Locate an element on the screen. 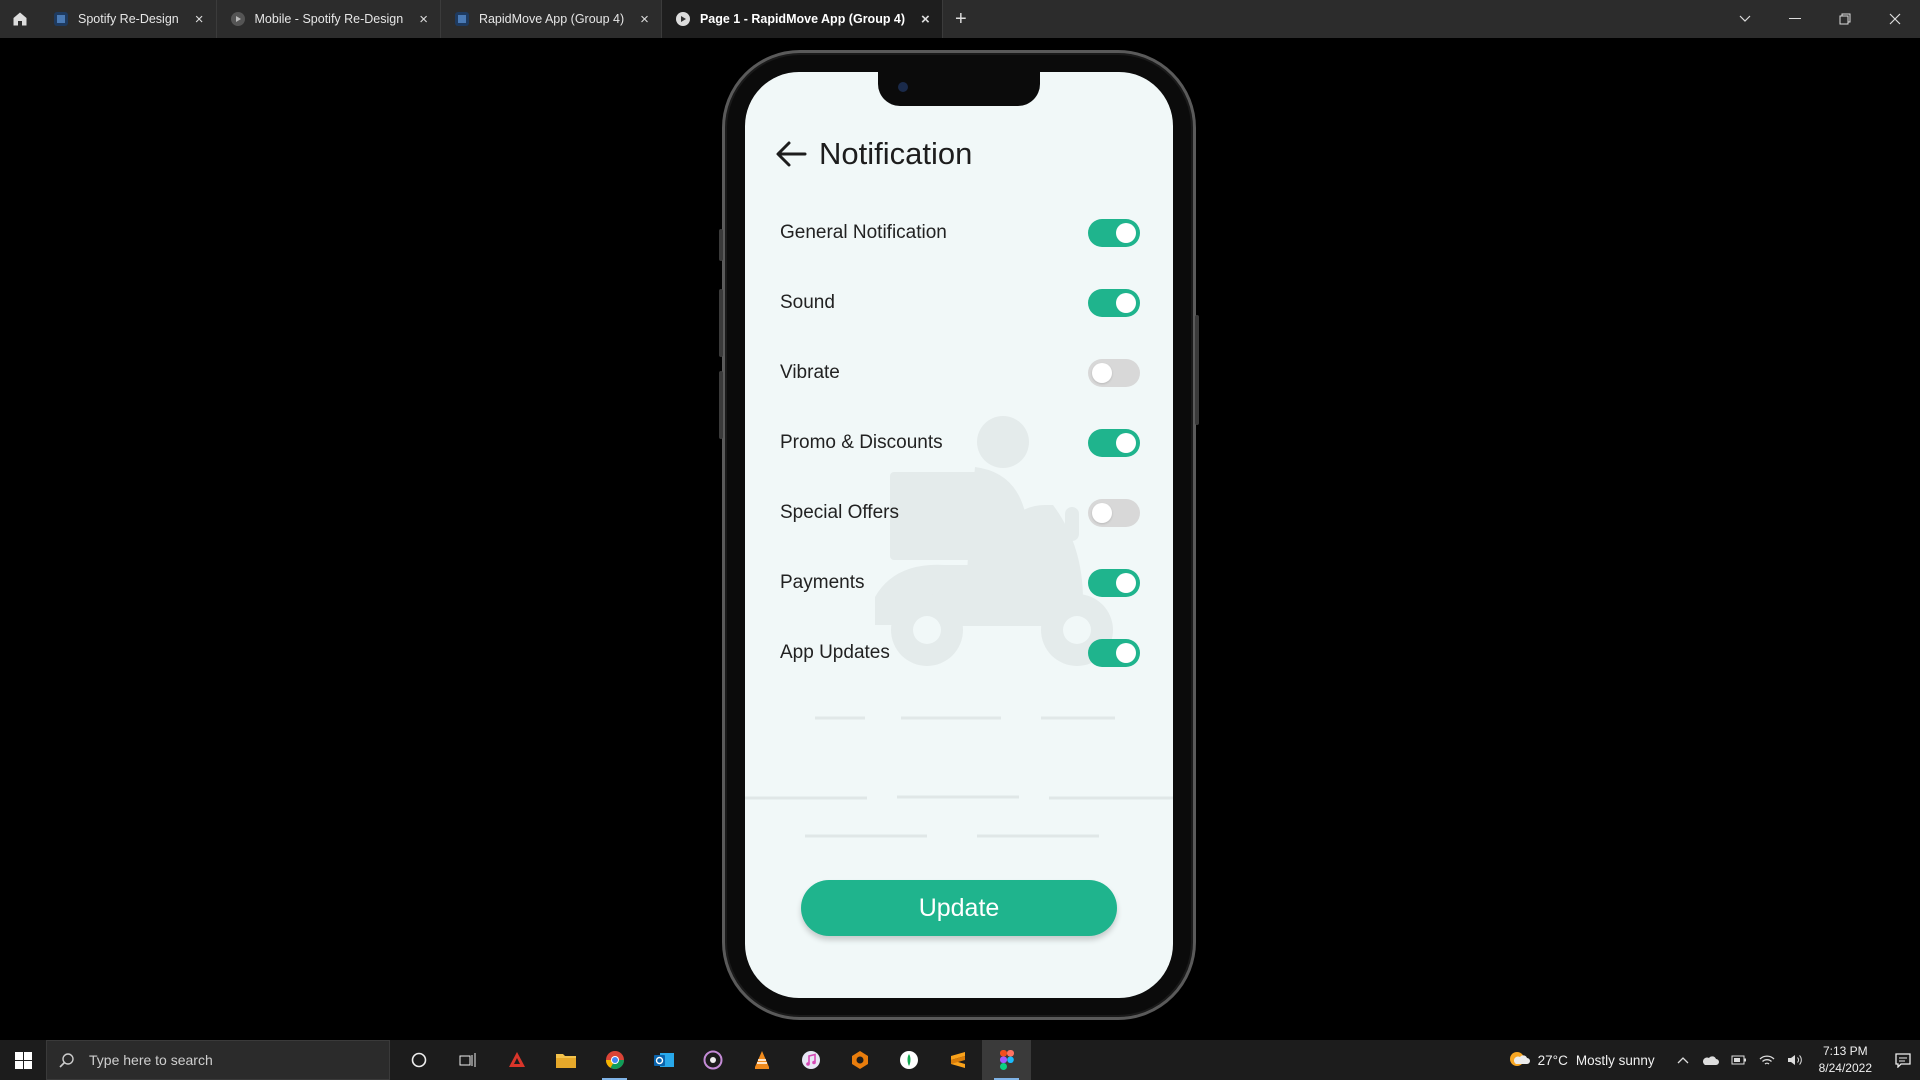 The image size is (1920, 1080). taskbar-search: Type here to search is located at coordinates (218, 1060).